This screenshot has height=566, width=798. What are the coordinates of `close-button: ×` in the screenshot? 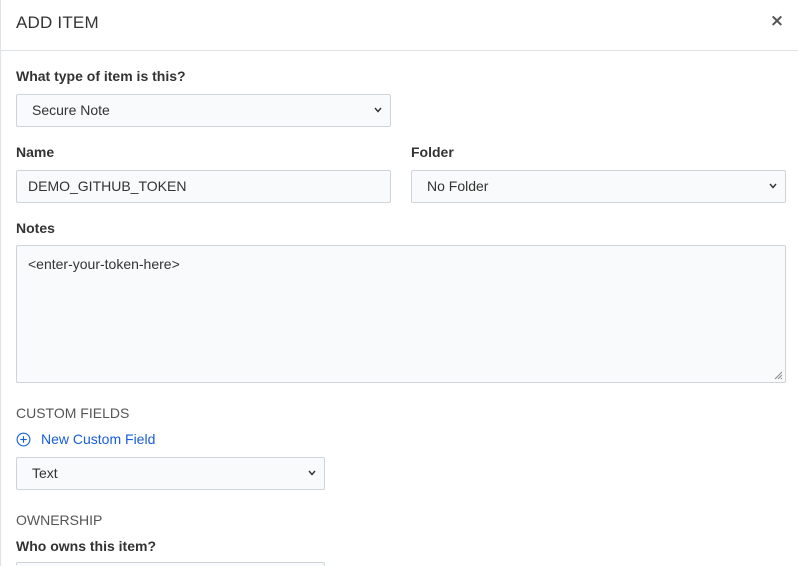 It's located at (777, 21).